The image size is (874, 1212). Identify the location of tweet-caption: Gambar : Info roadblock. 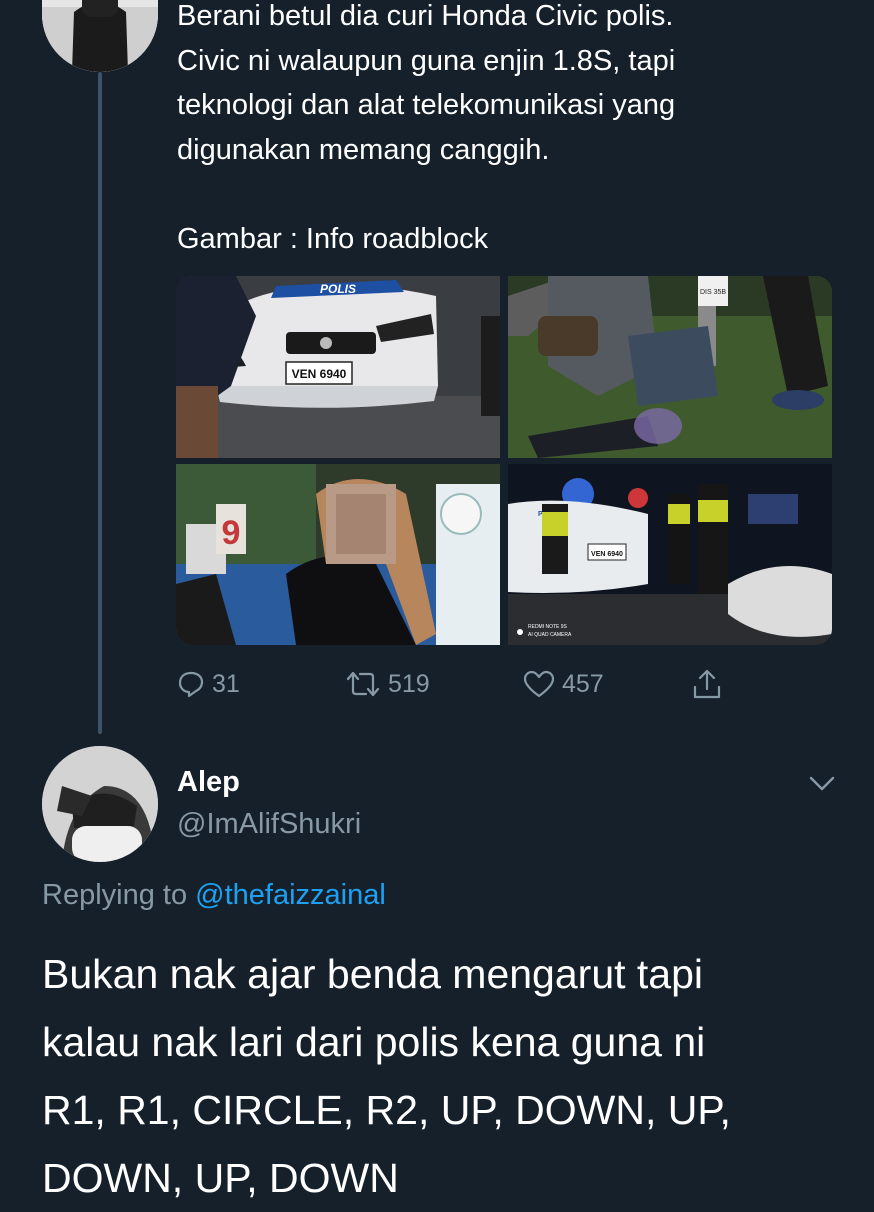
(333, 238).